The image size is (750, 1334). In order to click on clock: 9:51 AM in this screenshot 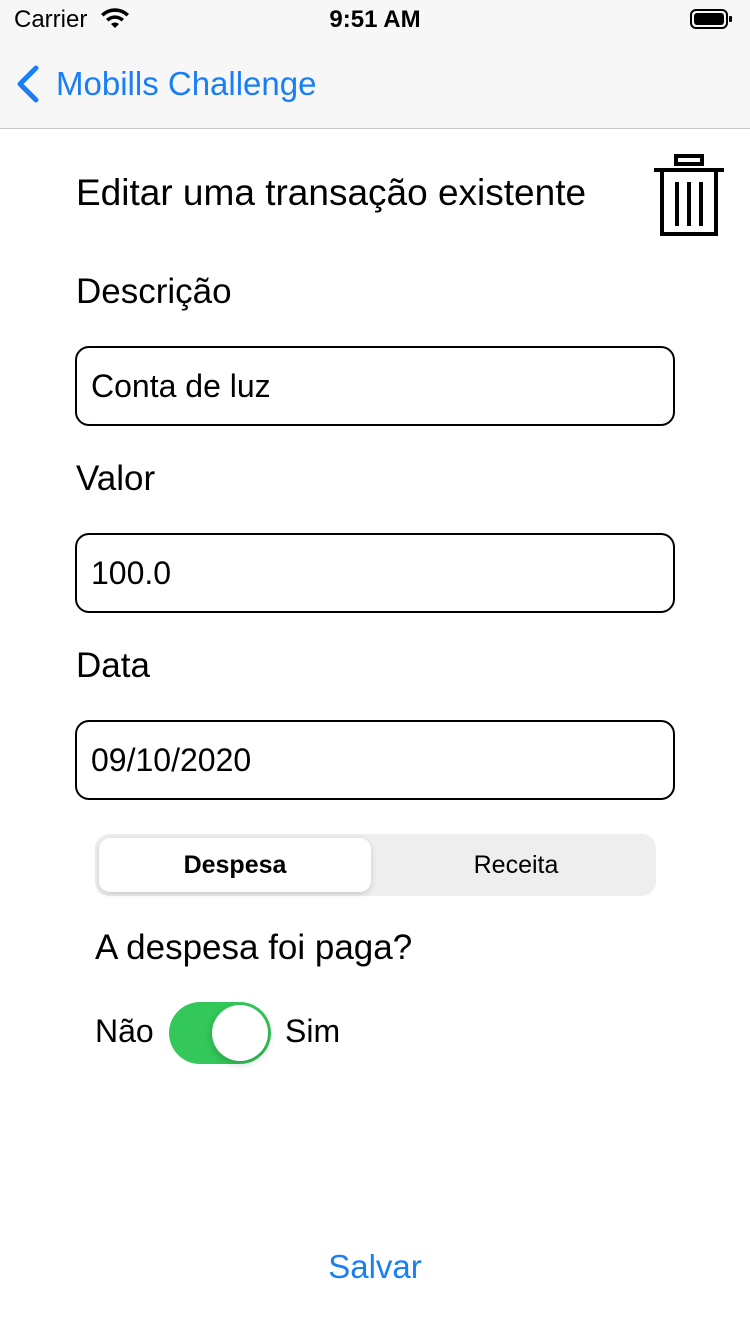, I will do `click(375, 19)`.